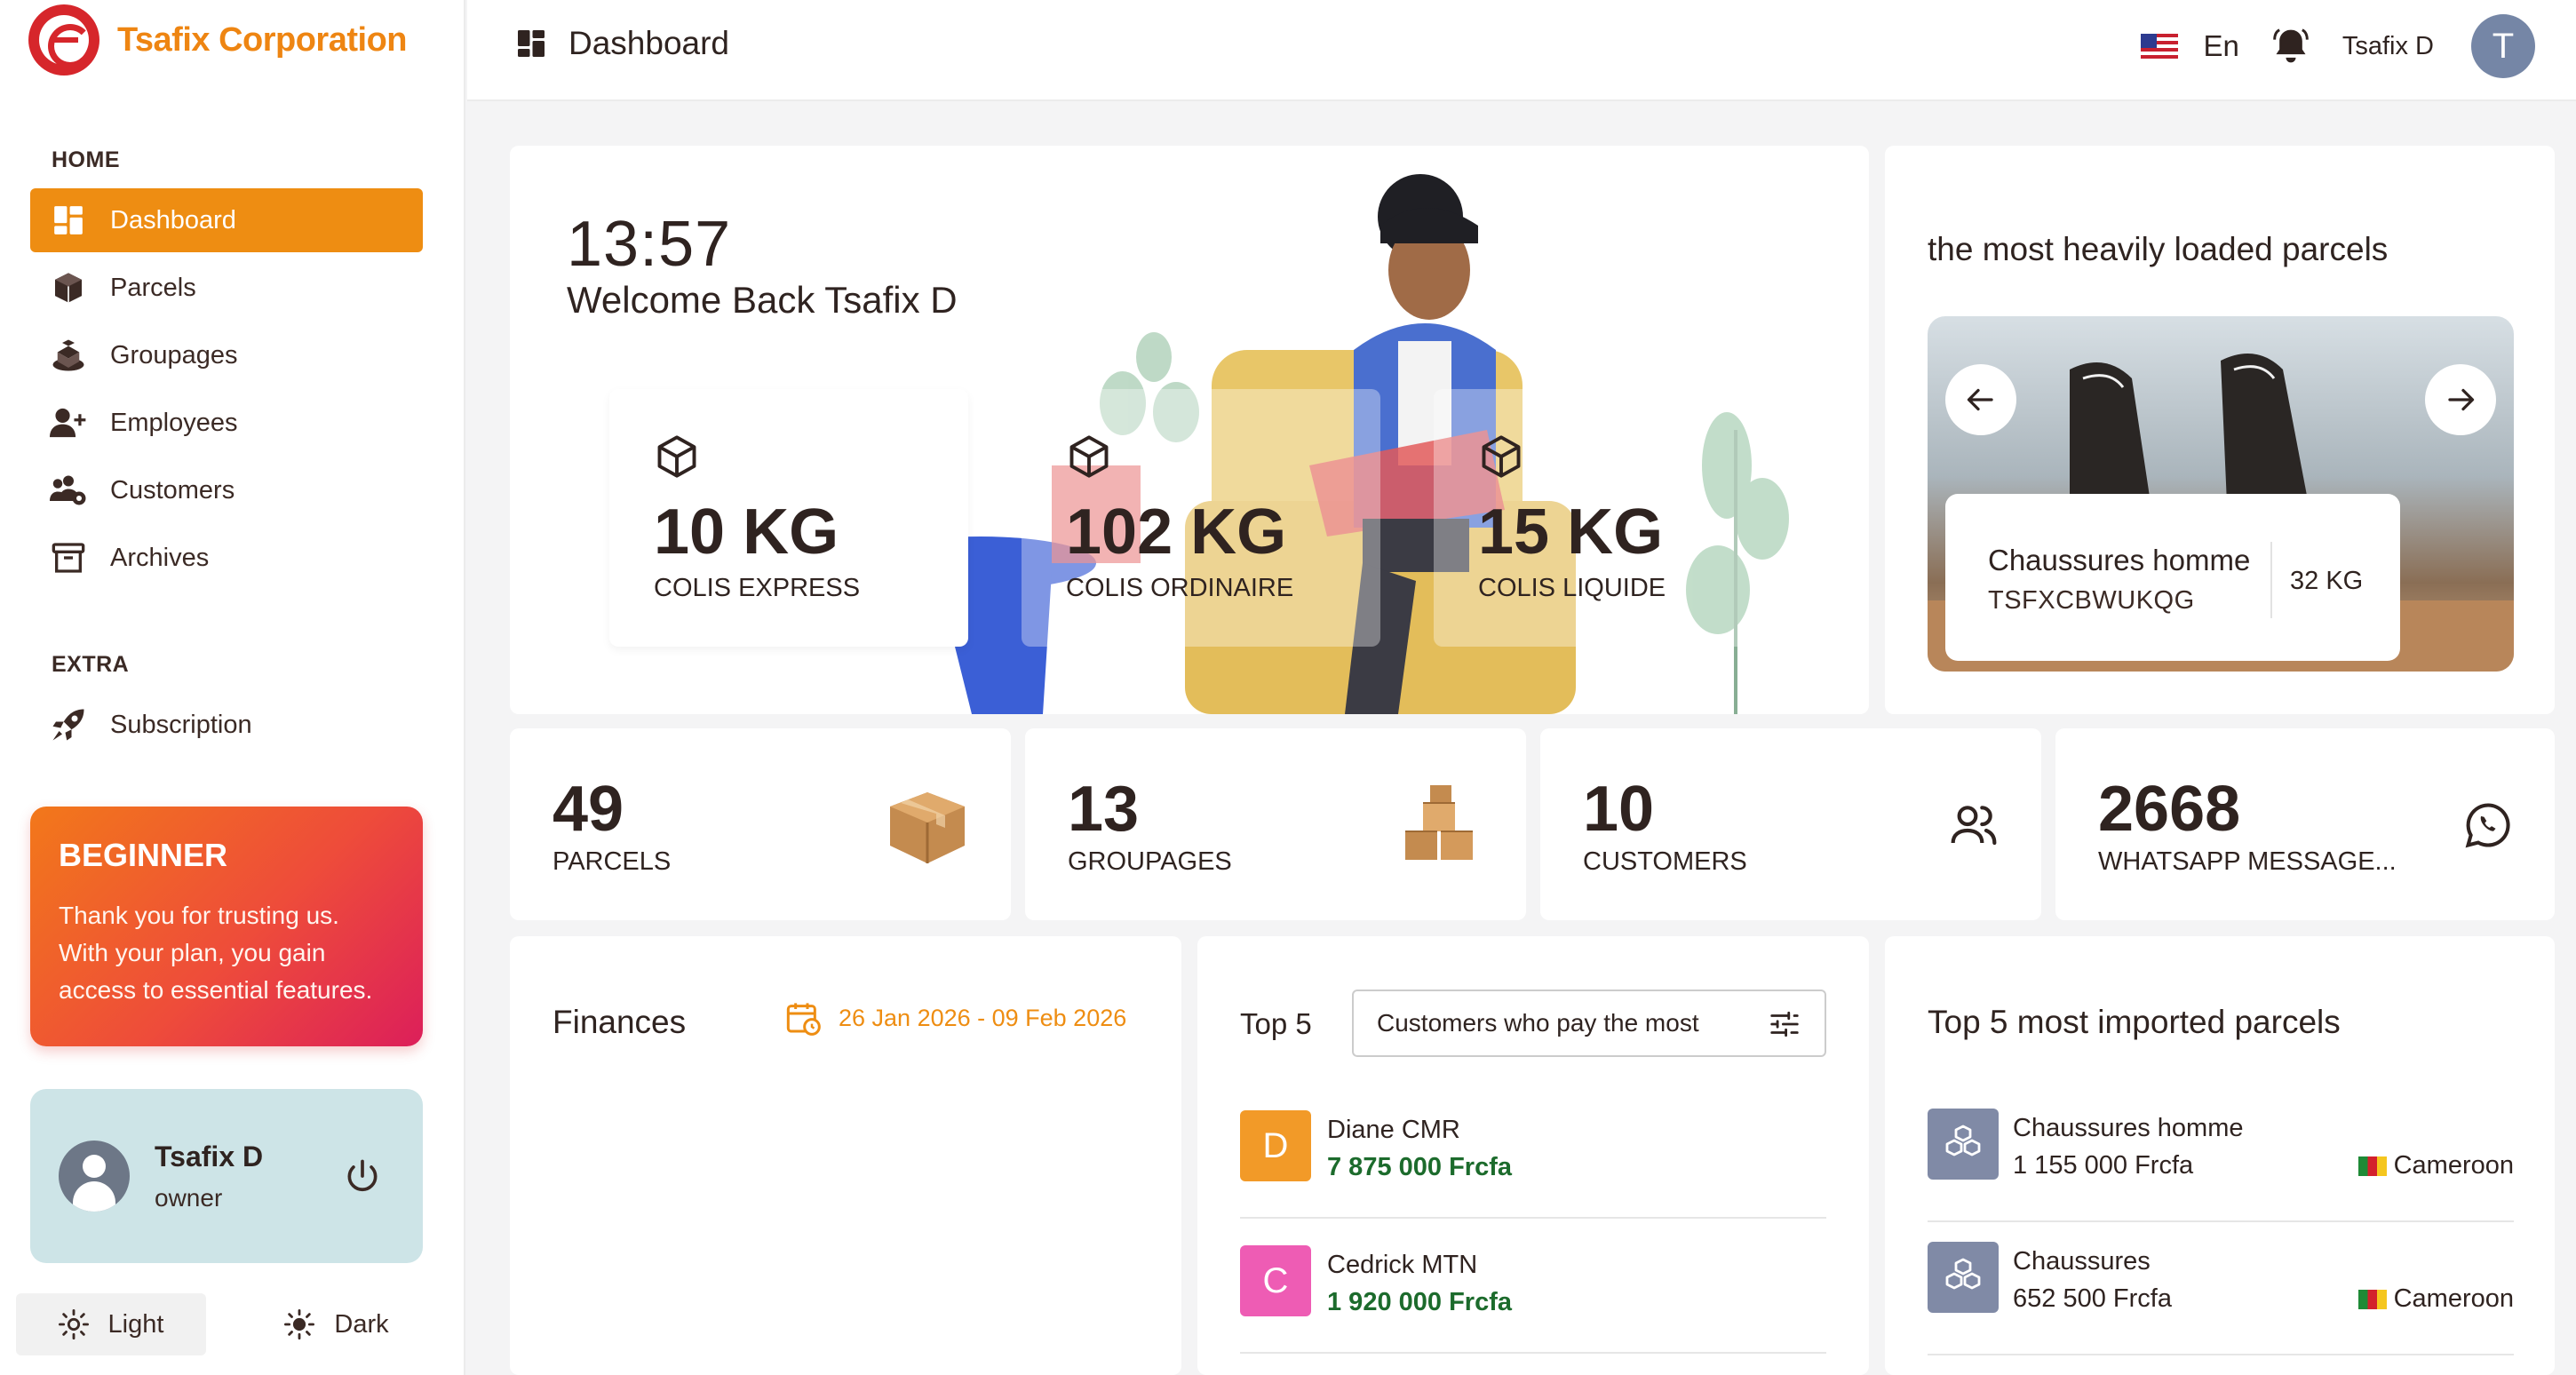 The height and width of the screenshot is (1375, 2576). What do you see at coordinates (226, 220) in the screenshot?
I see `sidebar-item-dashboard: Dashboard` at bounding box center [226, 220].